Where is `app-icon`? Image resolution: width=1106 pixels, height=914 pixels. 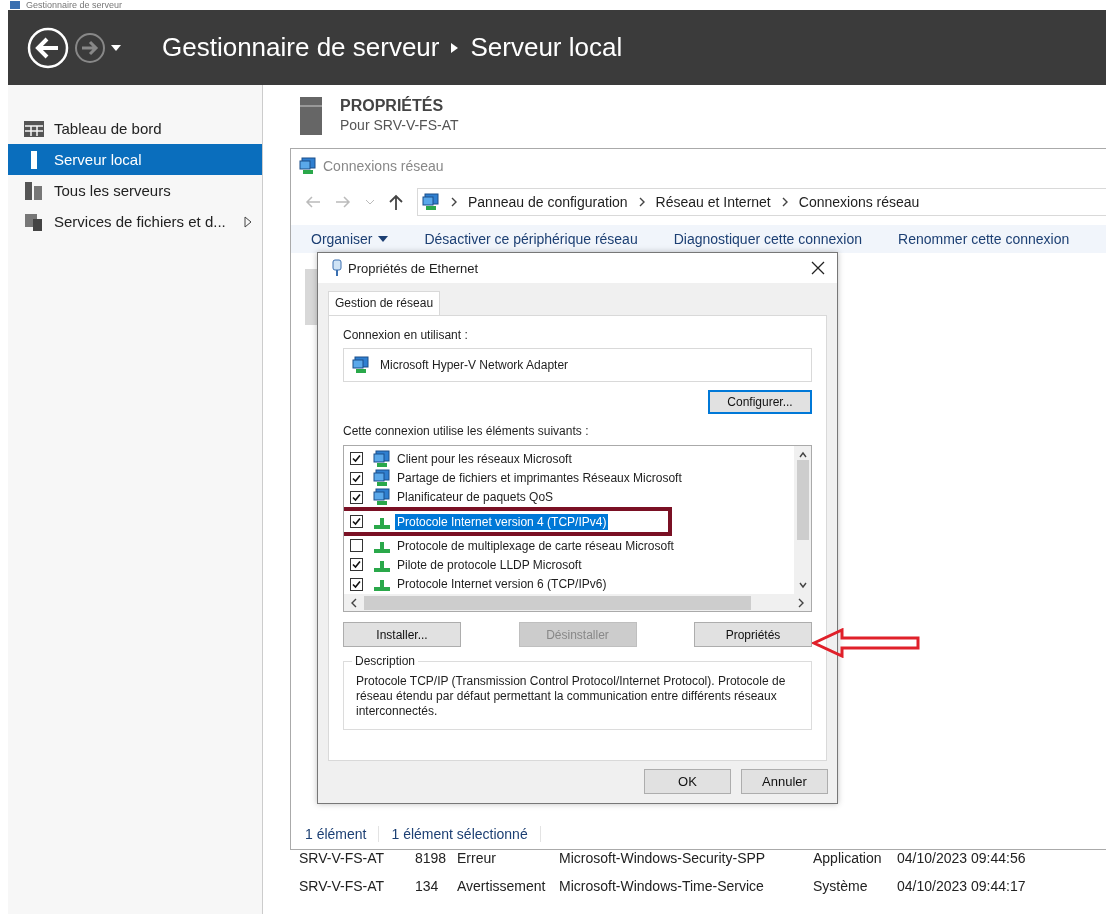 app-icon is located at coordinates (15, 5).